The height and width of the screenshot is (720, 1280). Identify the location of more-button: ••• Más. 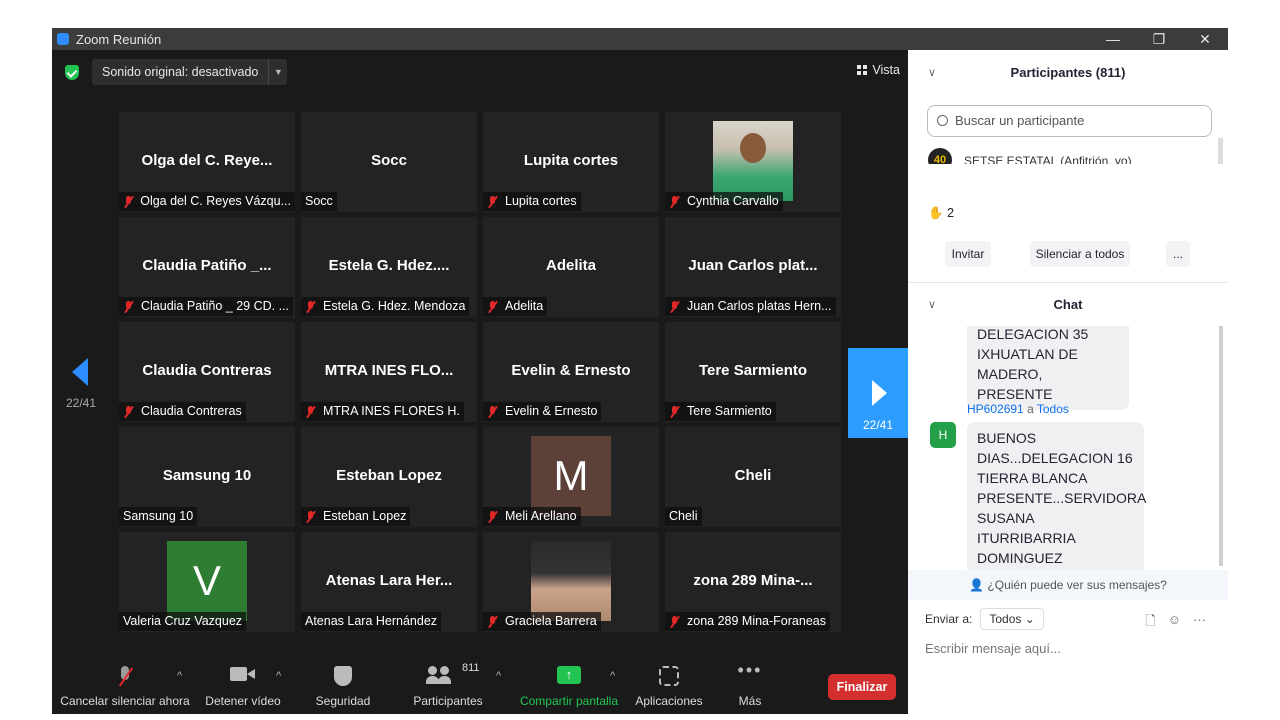
(750, 685).